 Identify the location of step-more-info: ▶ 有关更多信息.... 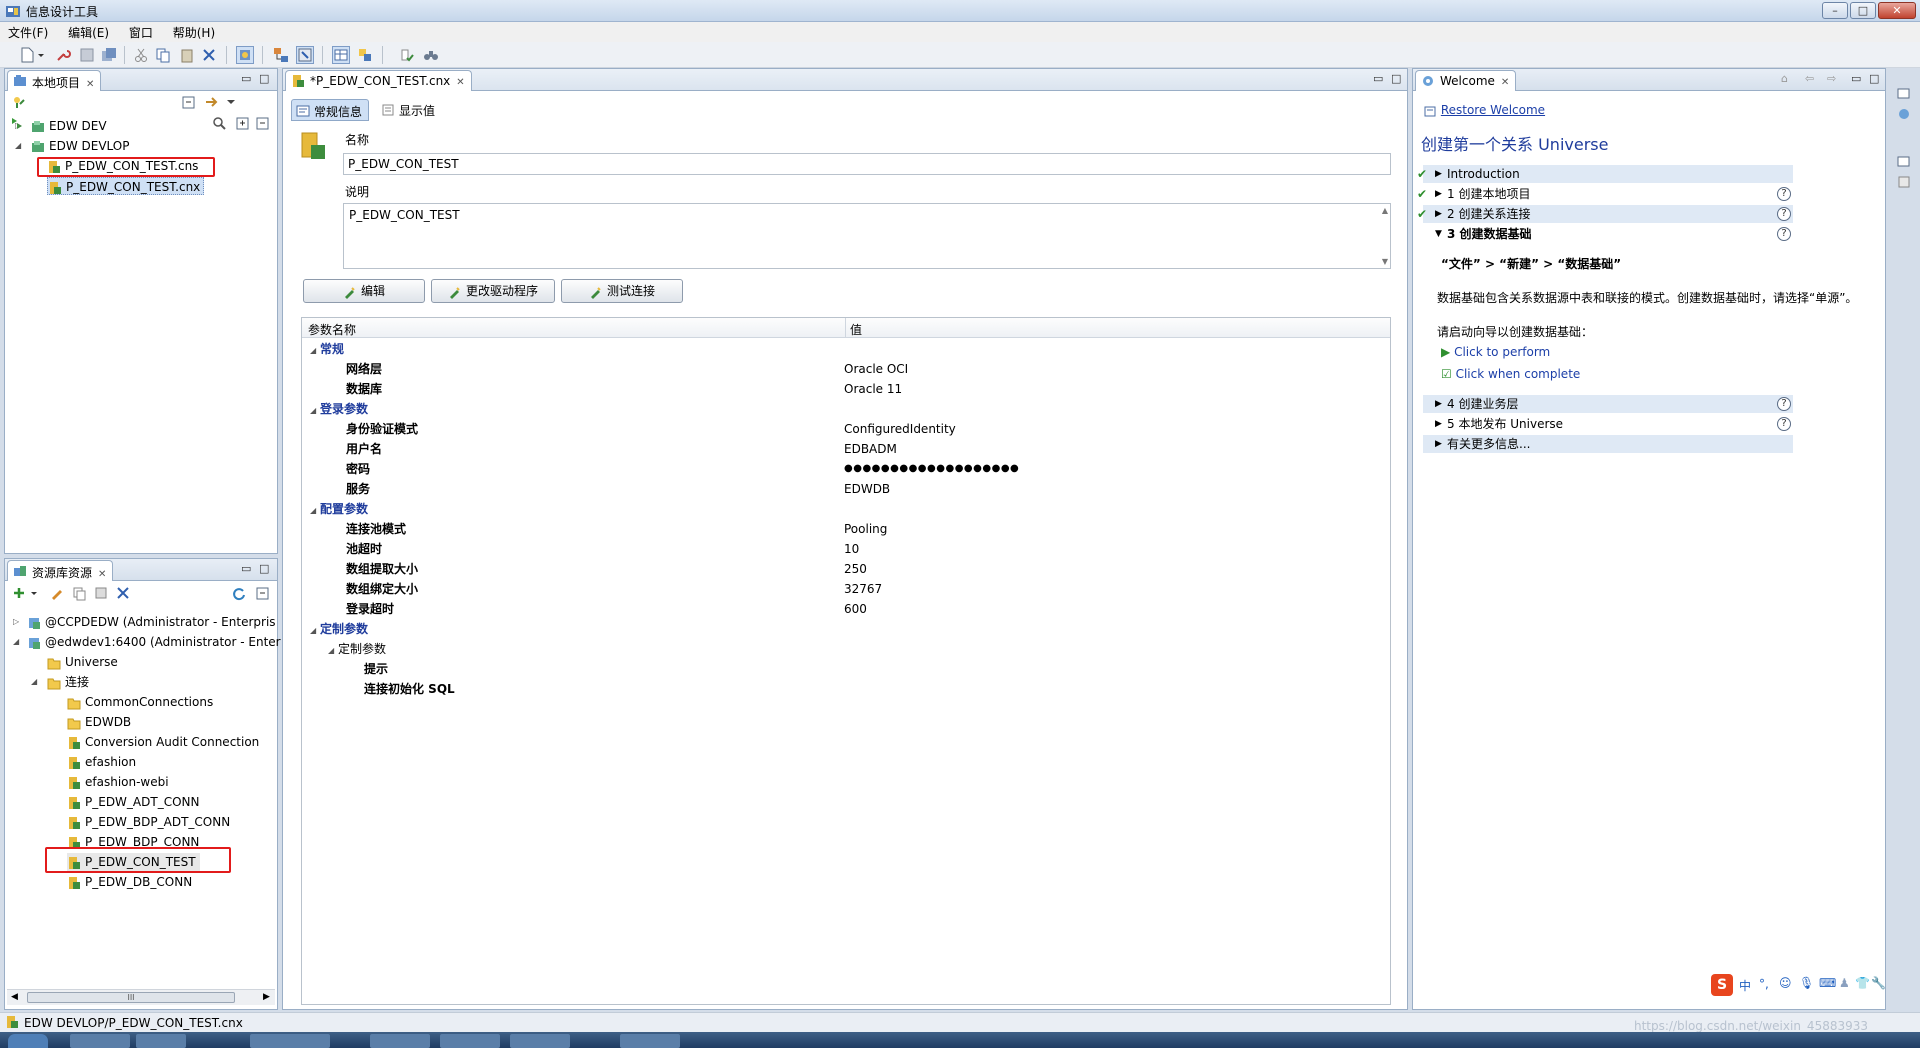
(1608, 444).